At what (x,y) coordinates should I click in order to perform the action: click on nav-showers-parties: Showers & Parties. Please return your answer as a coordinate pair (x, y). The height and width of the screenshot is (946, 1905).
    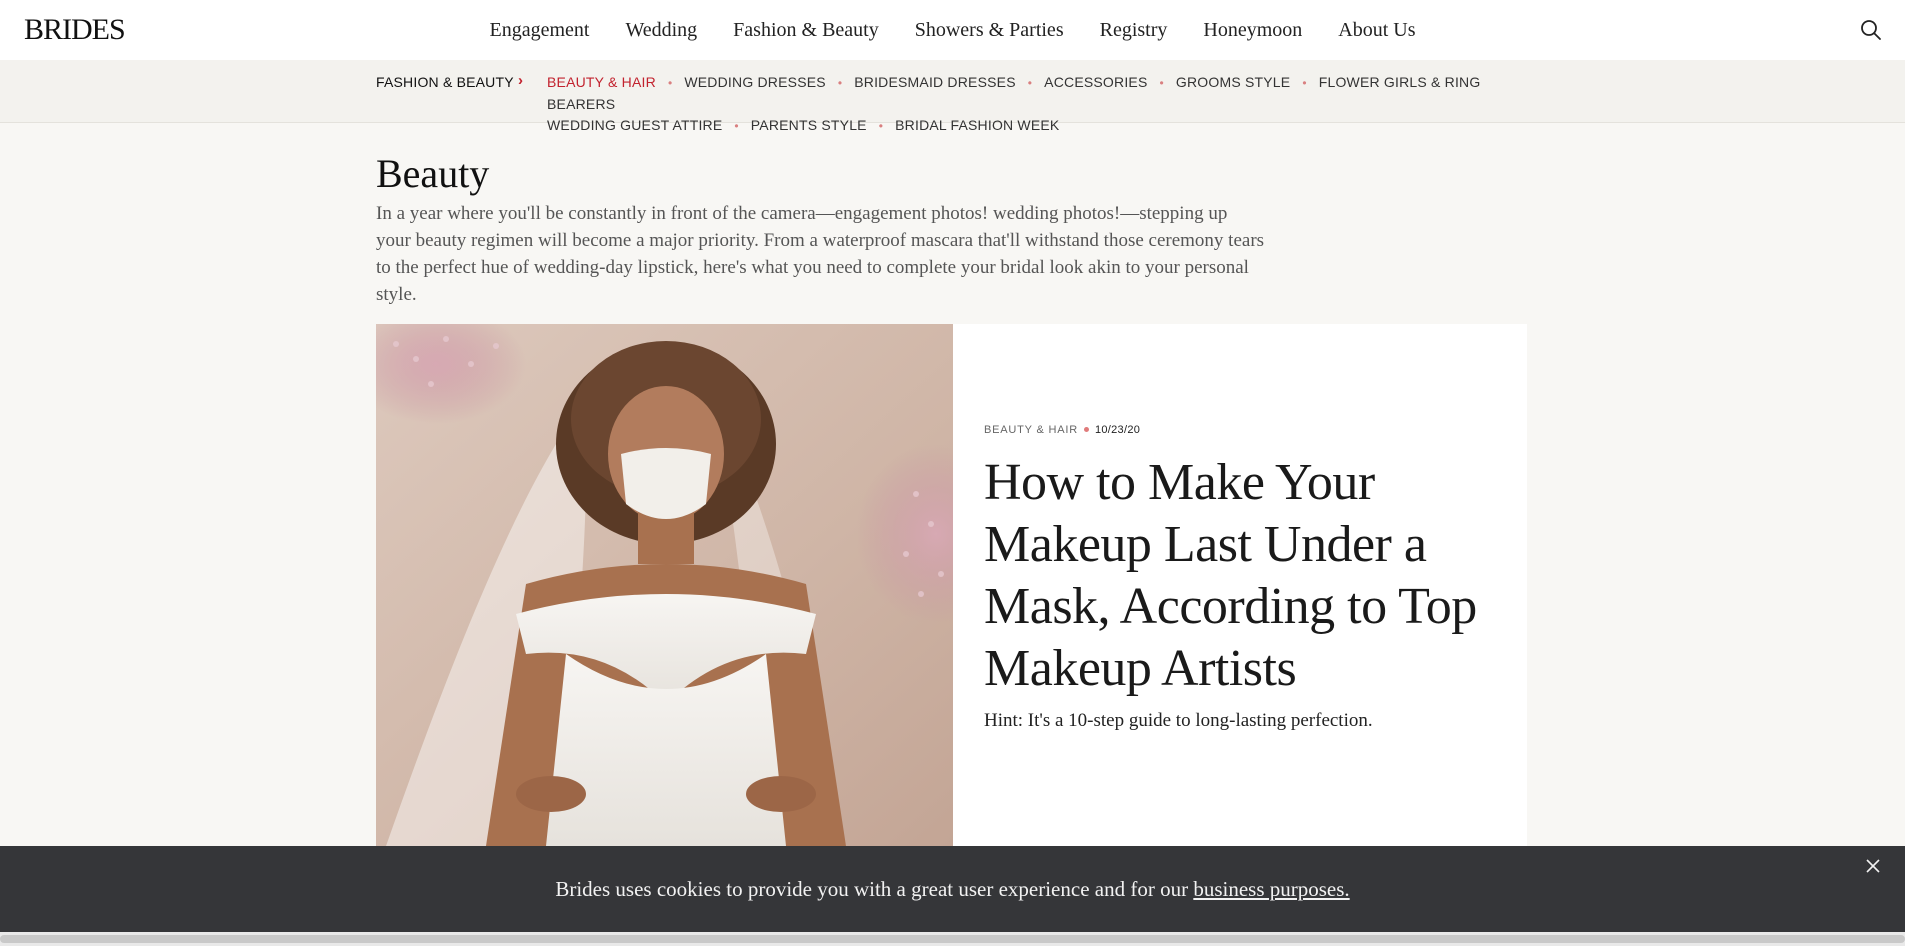
    Looking at the image, I should click on (989, 30).